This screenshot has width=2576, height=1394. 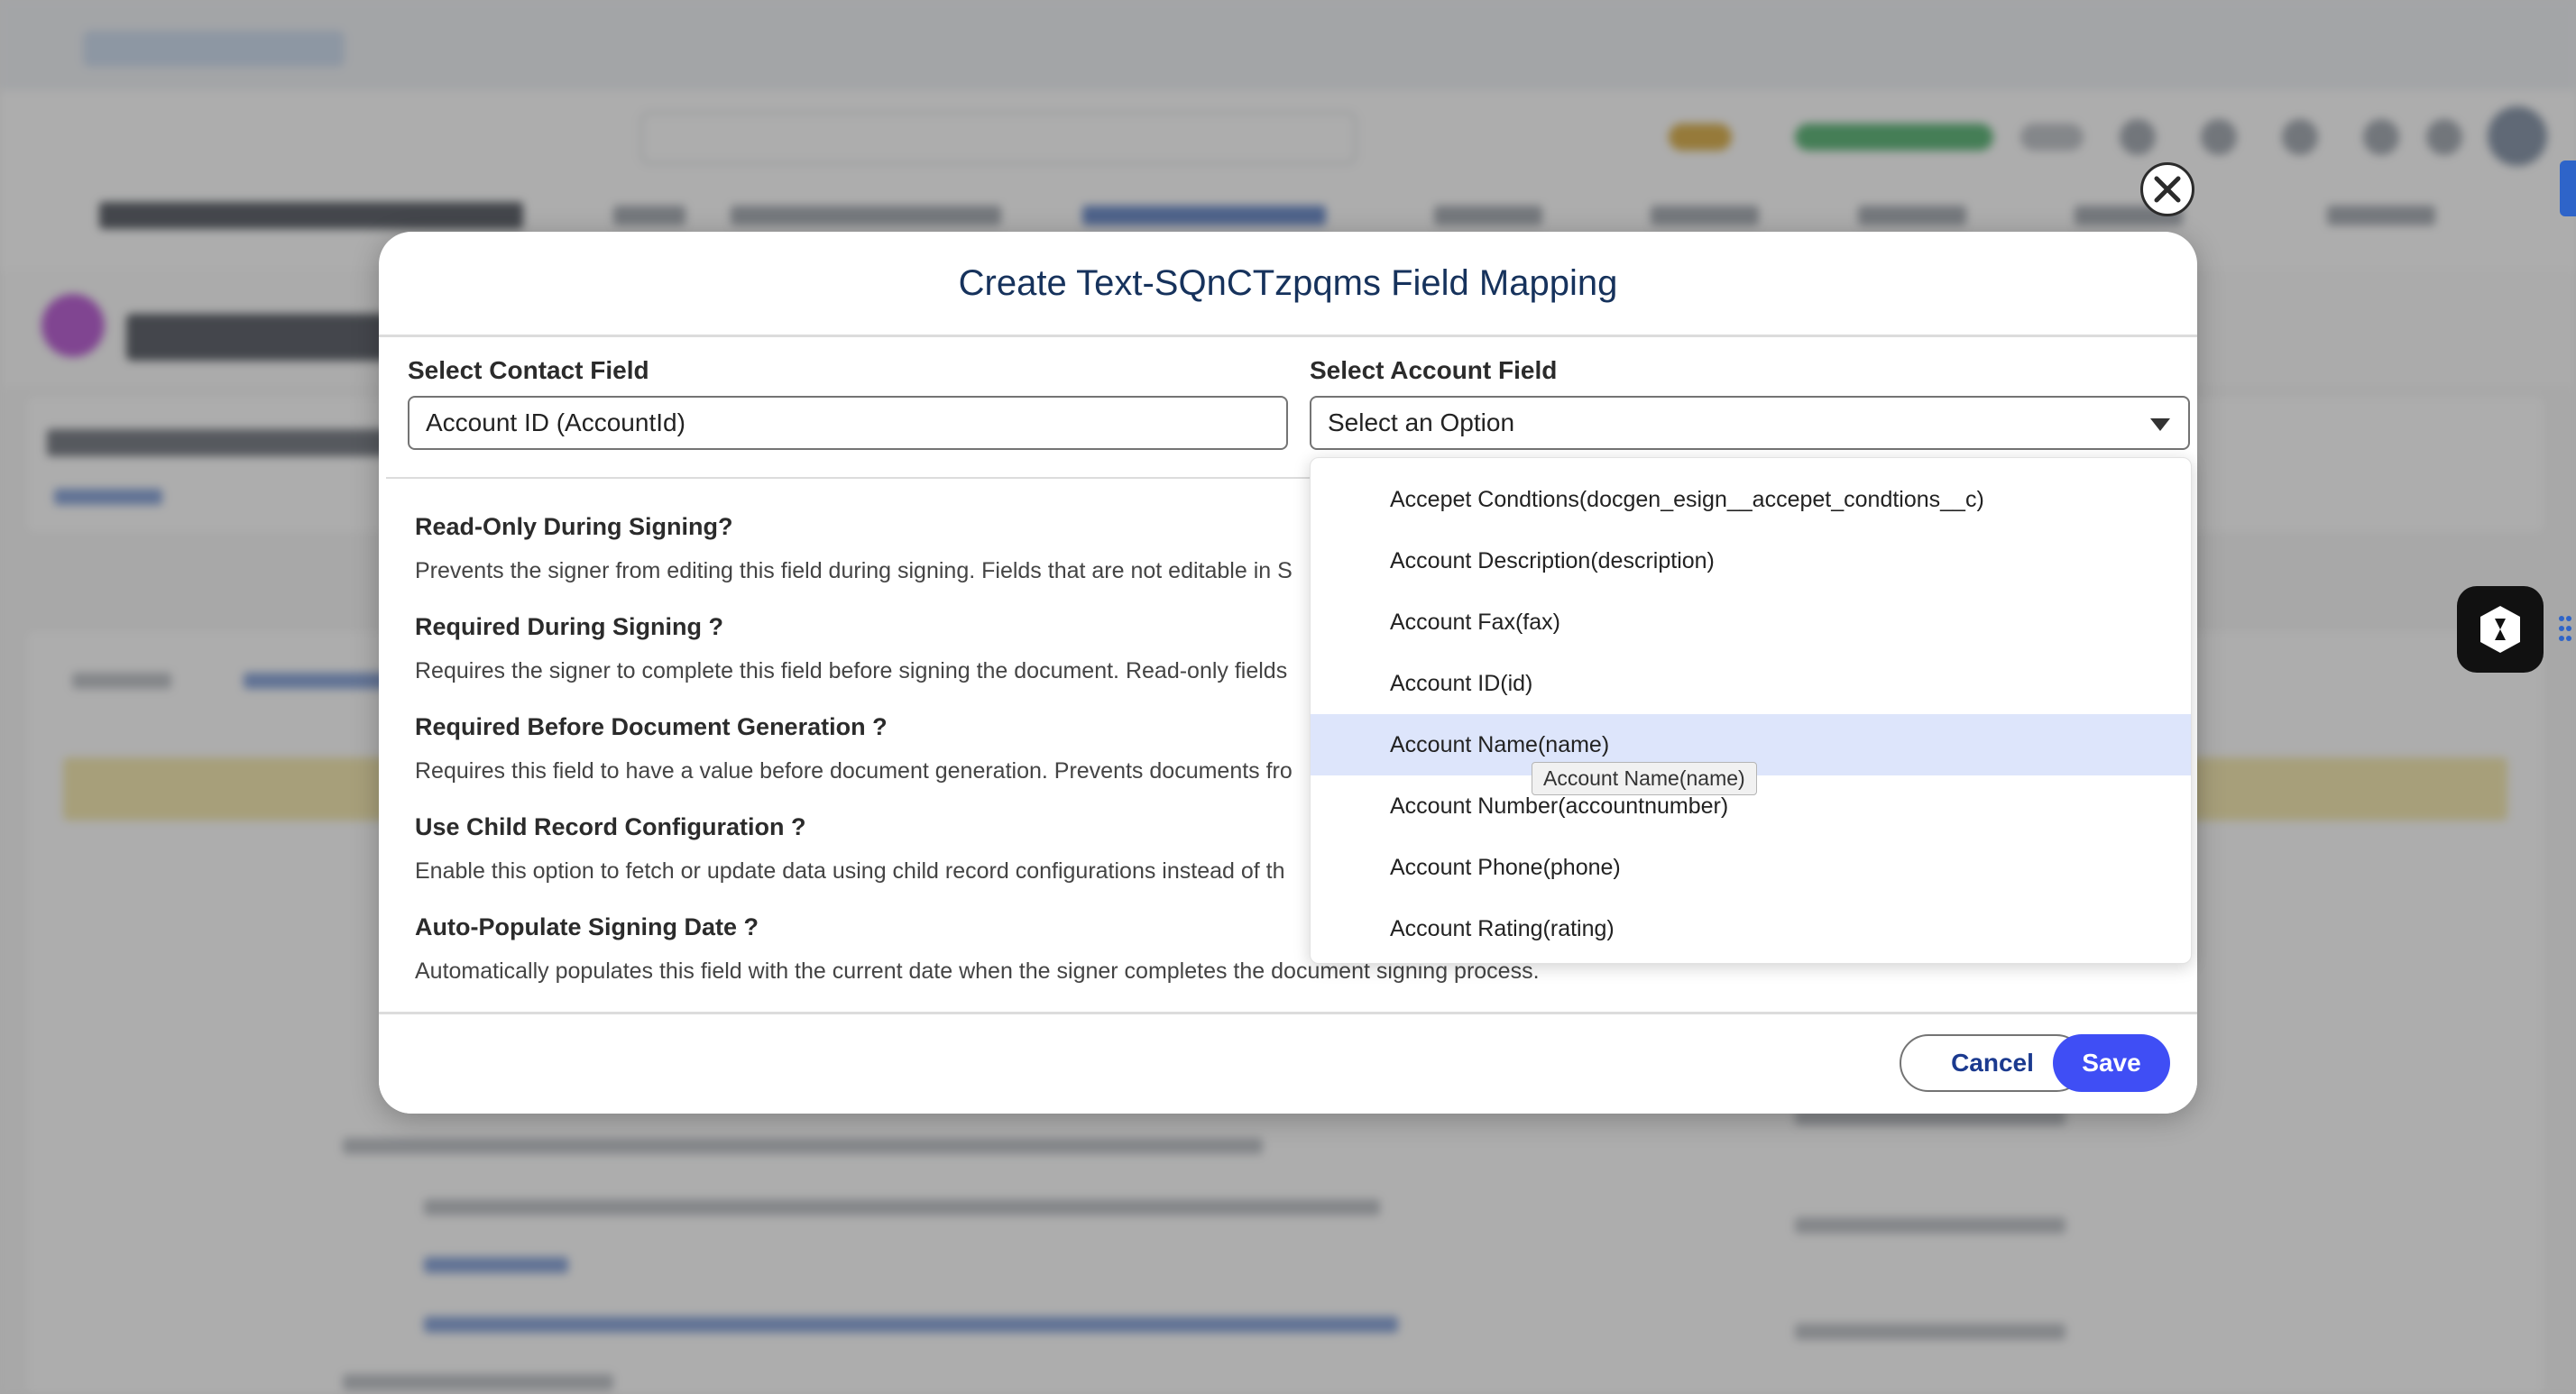 What do you see at coordinates (651, 726) in the screenshot?
I see `option-title-required-generation: Required Before Document Generation ?` at bounding box center [651, 726].